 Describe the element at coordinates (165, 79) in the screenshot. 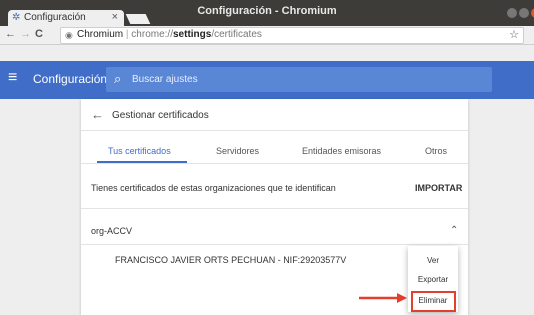

I see `search-placeholder: Buscar ajustes` at that location.